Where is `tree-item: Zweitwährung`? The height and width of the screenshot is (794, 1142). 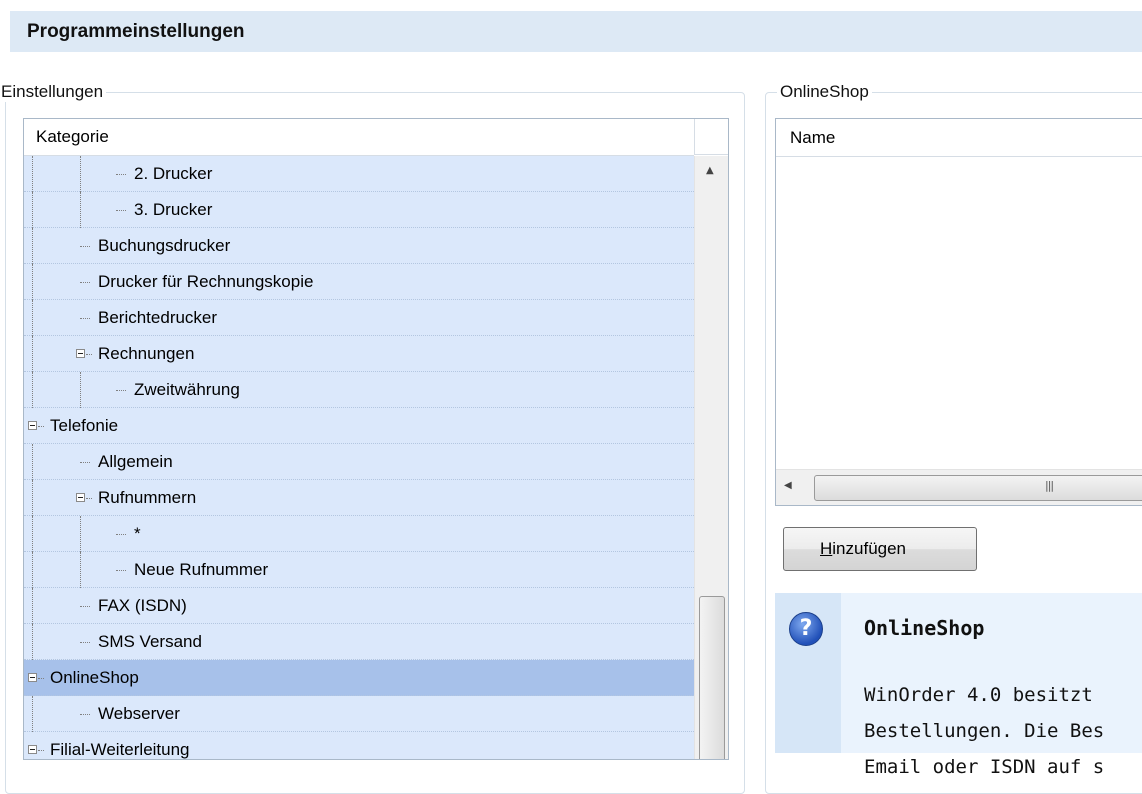 tree-item: Zweitwährung is located at coordinates (359, 390).